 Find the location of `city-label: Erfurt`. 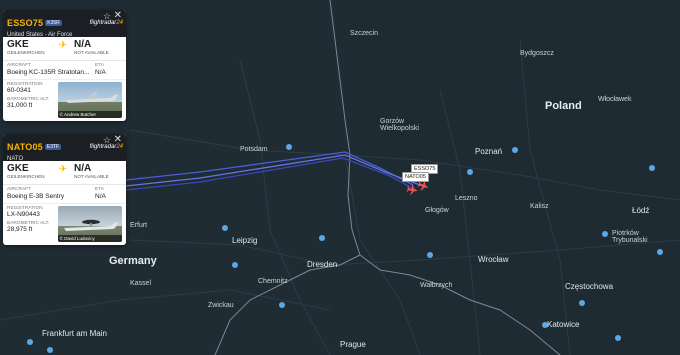

city-label: Erfurt is located at coordinates (139, 225).